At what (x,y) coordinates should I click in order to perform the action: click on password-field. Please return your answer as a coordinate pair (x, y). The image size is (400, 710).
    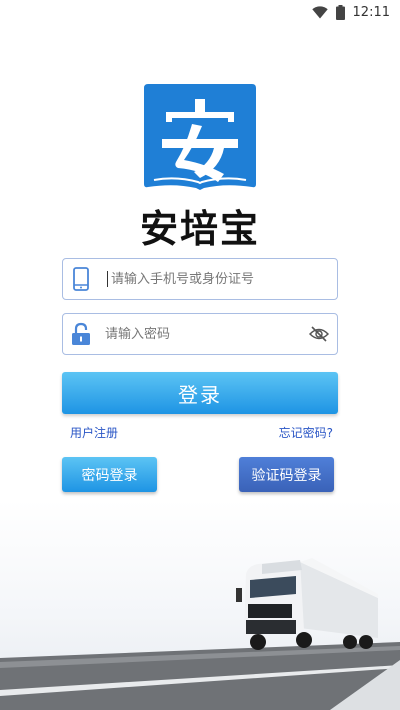
    Looking at the image, I should click on (200, 334).